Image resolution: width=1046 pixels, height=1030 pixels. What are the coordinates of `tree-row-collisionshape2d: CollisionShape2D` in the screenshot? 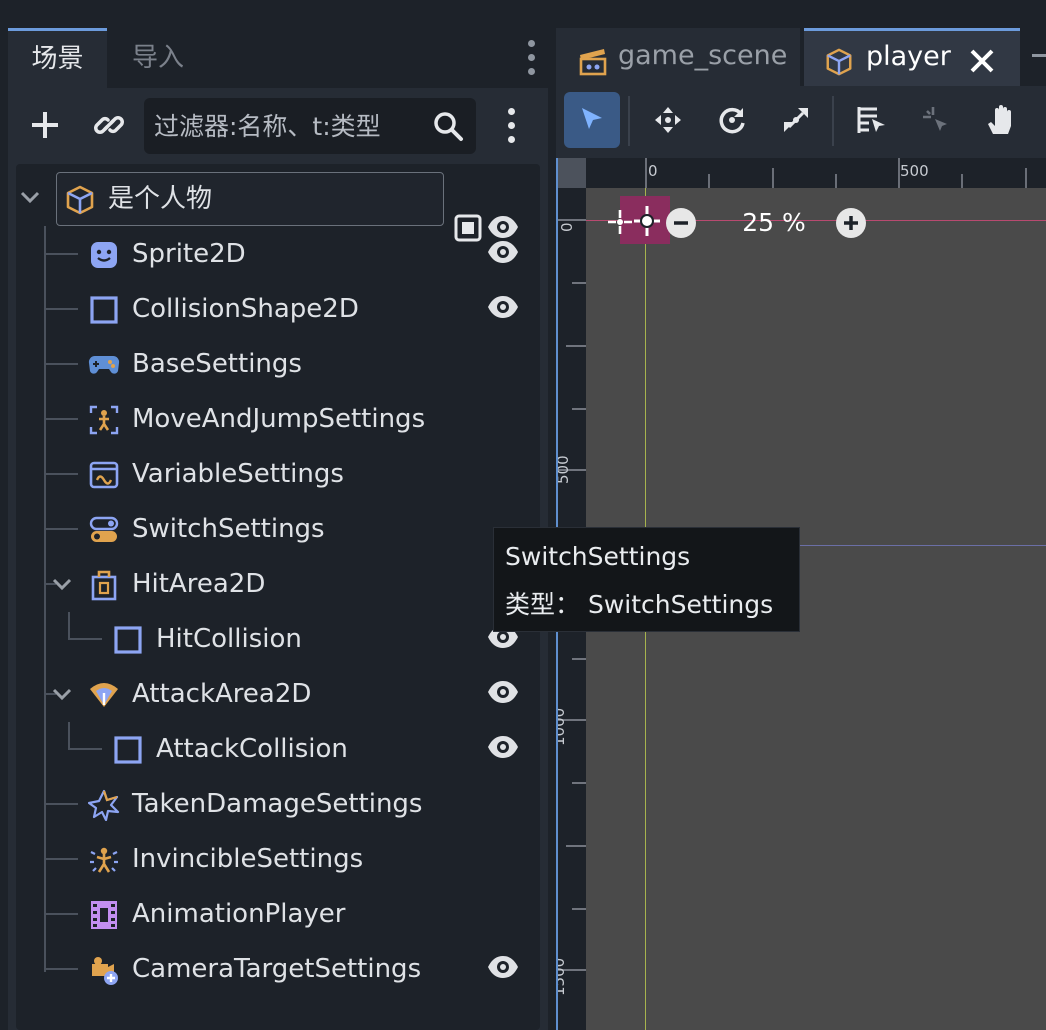 It's located at (278, 309).